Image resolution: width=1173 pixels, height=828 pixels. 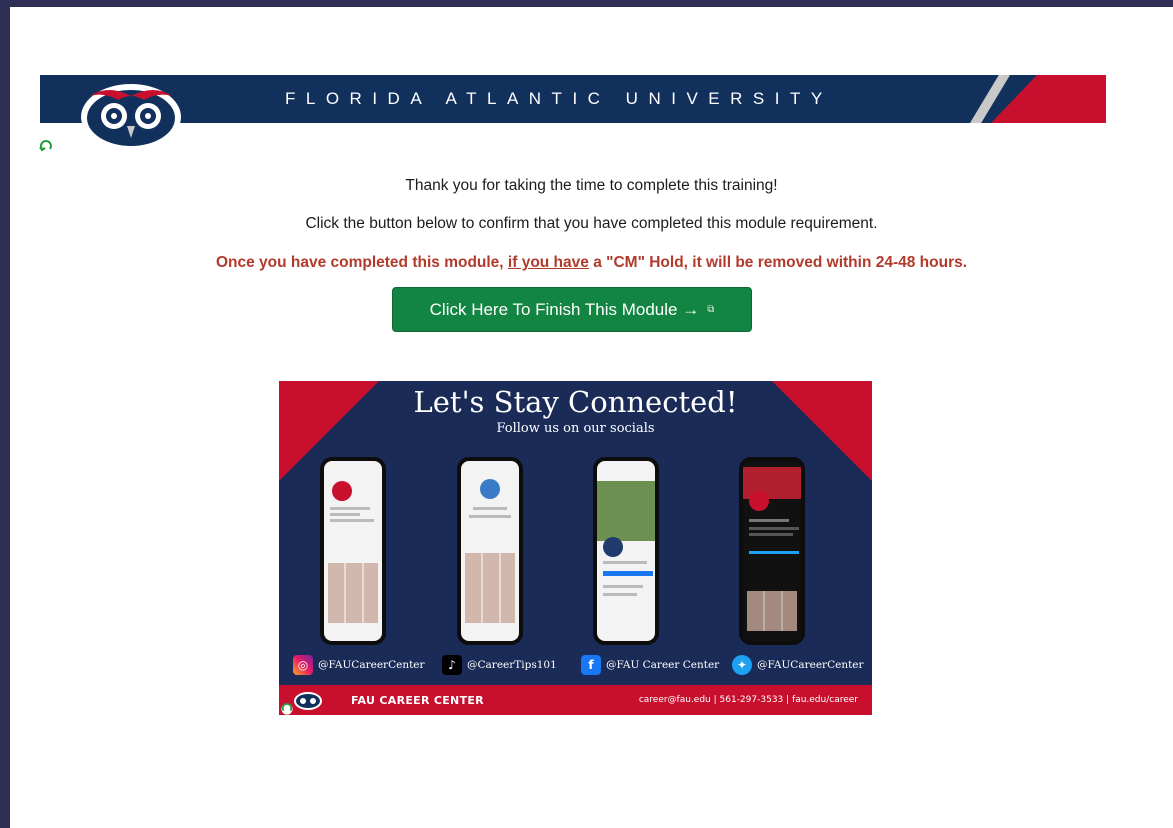 What do you see at coordinates (308, 701) in the screenshot?
I see `footer-owl-icon` at bounding box center [308, 701].